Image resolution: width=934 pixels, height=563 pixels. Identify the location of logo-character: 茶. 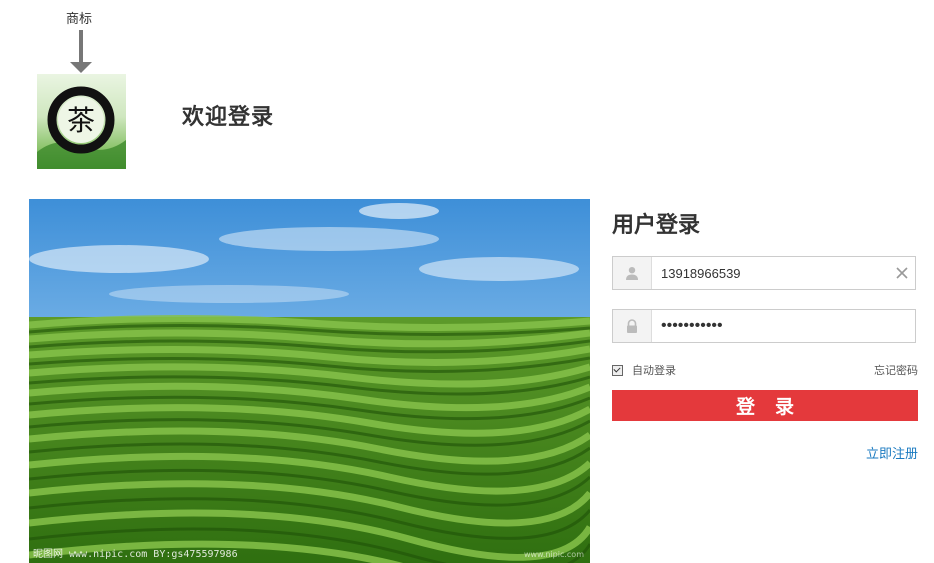
(81, 120).